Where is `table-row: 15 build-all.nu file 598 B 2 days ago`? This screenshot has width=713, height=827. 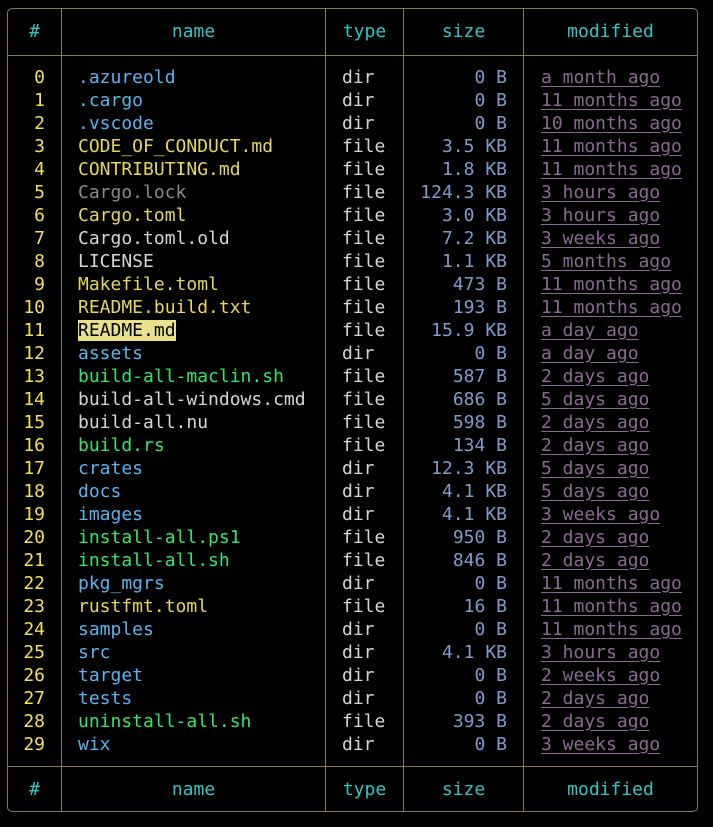 table-row: 15 build-all.nu file 598 B 2 days ago is located at coordinates (352, 422).